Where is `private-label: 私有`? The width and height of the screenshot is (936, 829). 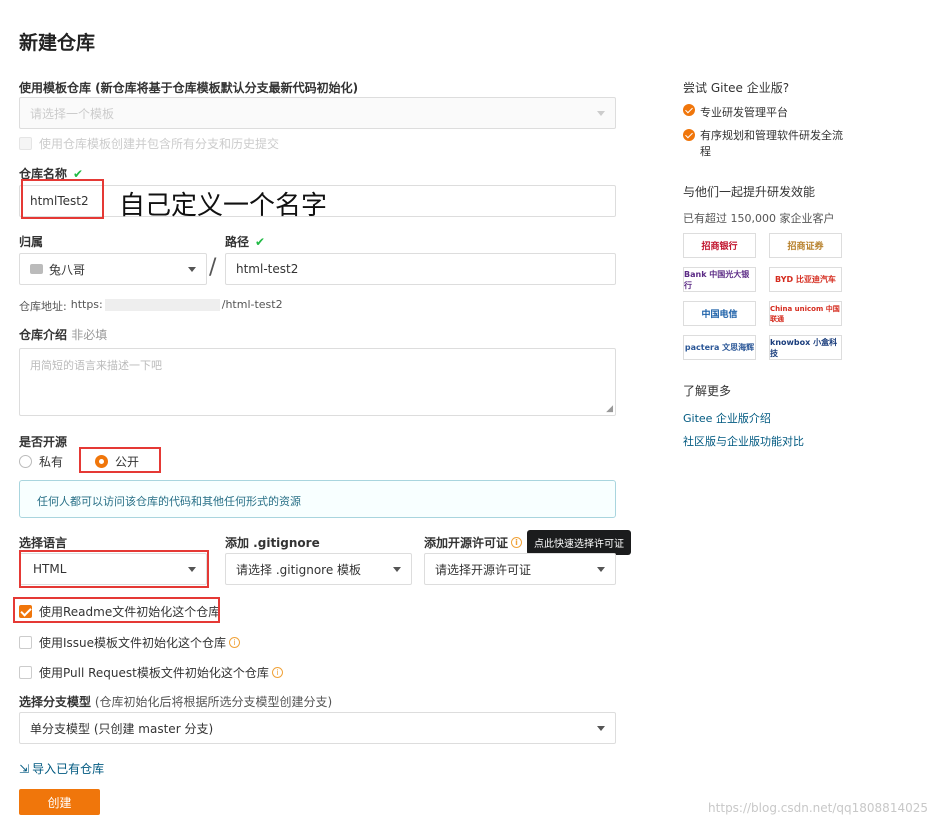 private-label: 私有 is located at coordinates (51, 462).